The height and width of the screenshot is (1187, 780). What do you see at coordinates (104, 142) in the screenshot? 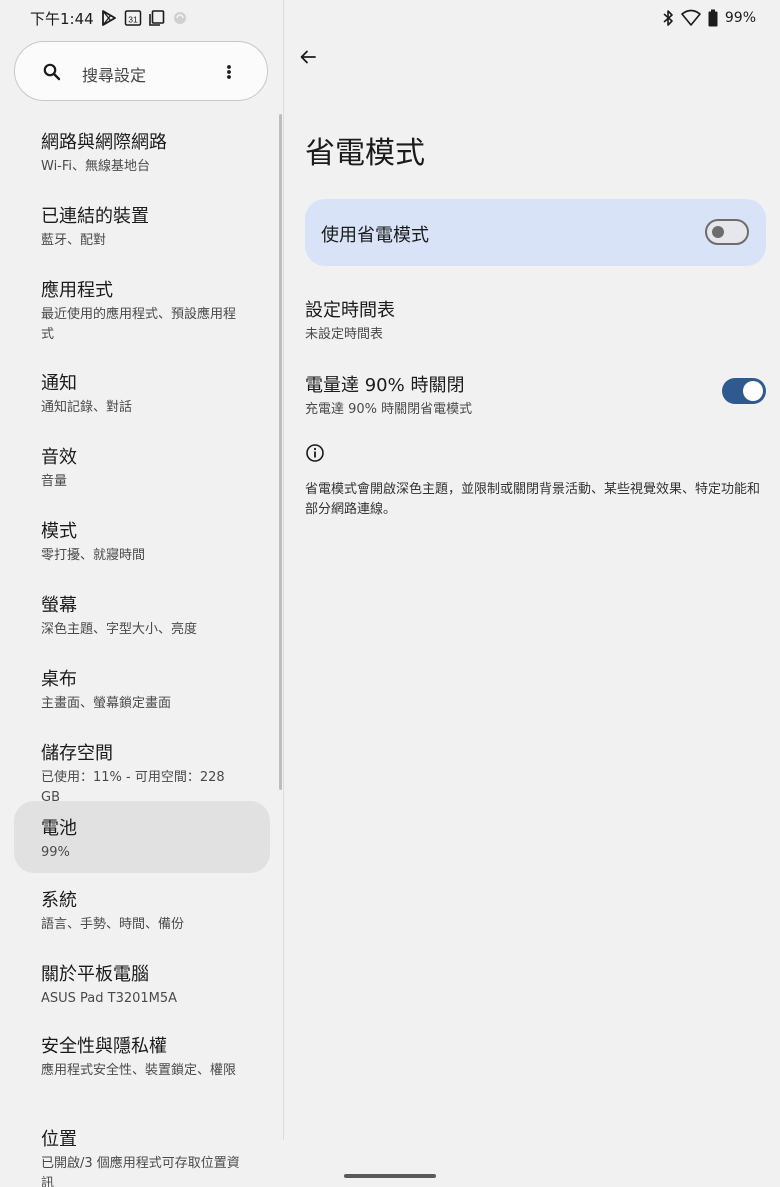
I see `sidebar-item-title: 網路與網際網路` at bounding box center [104, 142].